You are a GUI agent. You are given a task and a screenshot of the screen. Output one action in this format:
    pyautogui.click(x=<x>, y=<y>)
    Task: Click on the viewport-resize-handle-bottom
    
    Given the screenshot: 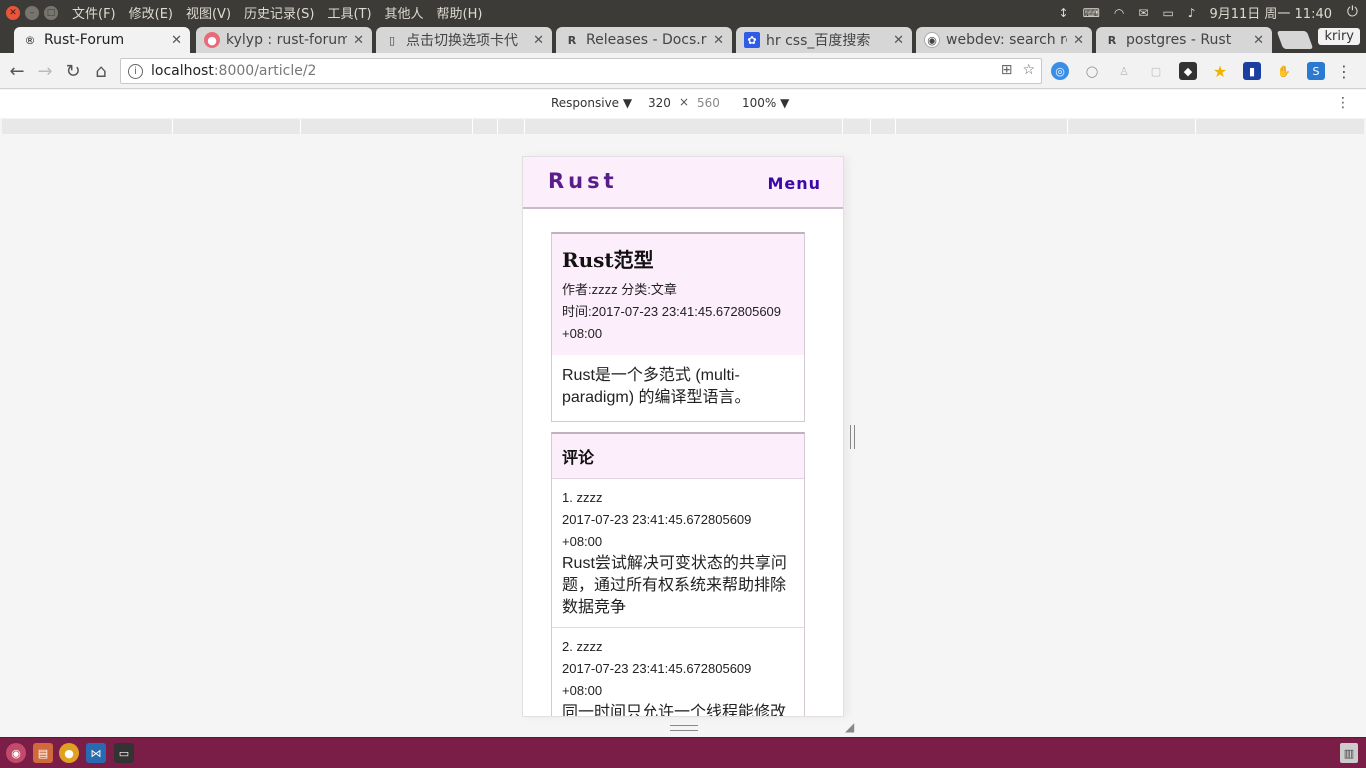 What is the action you would take?
    pyautogui.click(x=684, y=728)
    